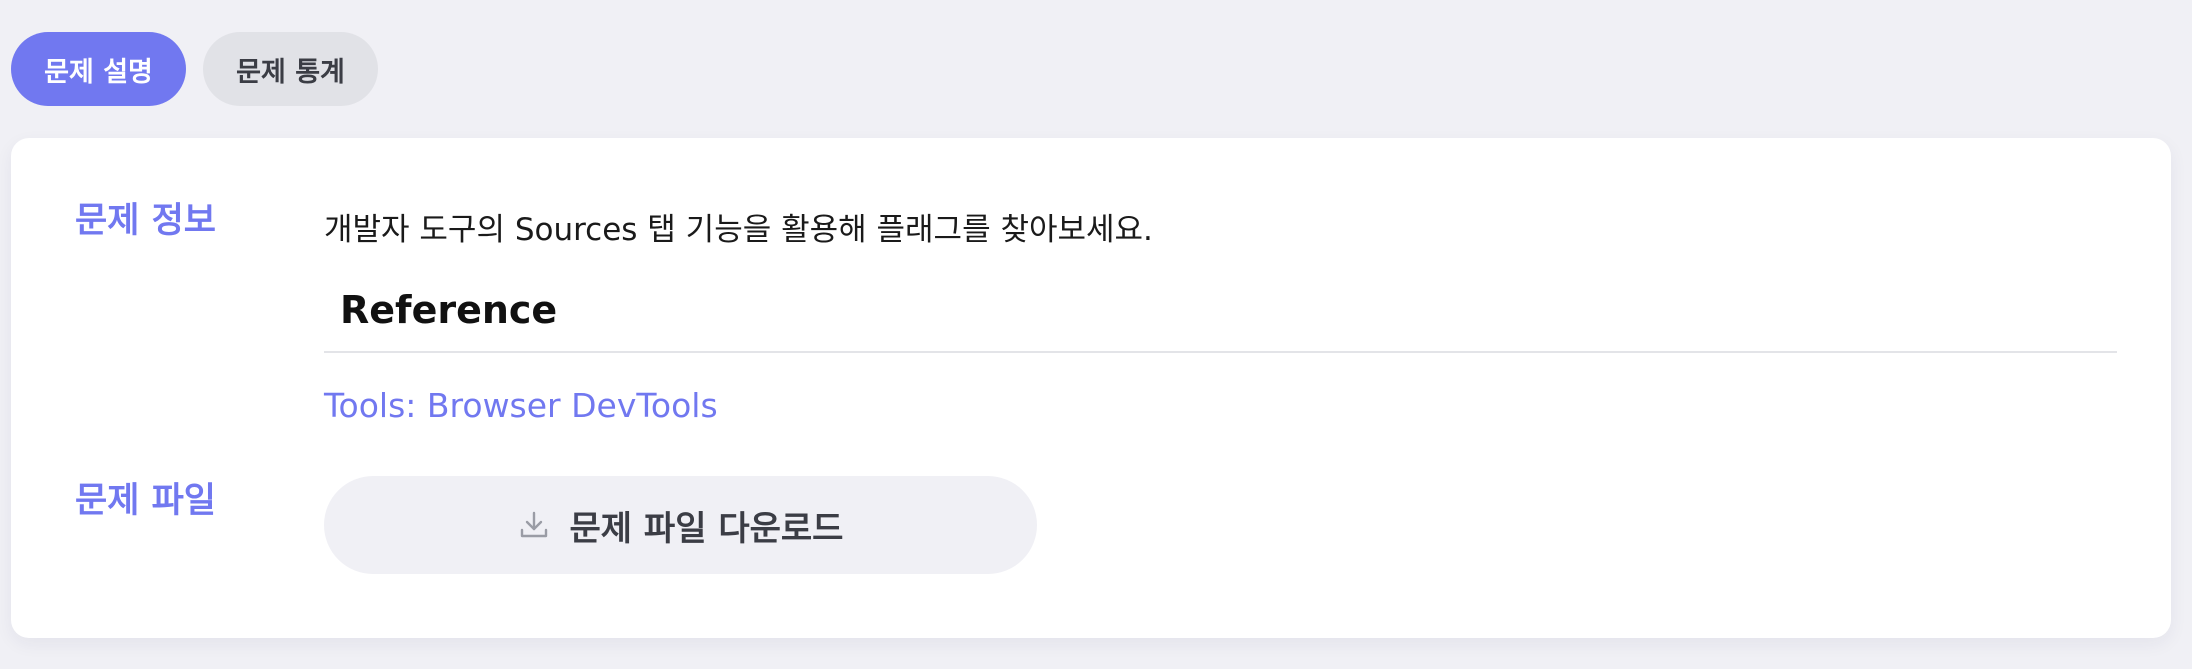 This screenshot has height=669, width=2192. I want to click on problem-description-text: 개발자 도구의 Sources 탭 기능을 활용해 플래그를 찾아보세요., so click(738, 230).